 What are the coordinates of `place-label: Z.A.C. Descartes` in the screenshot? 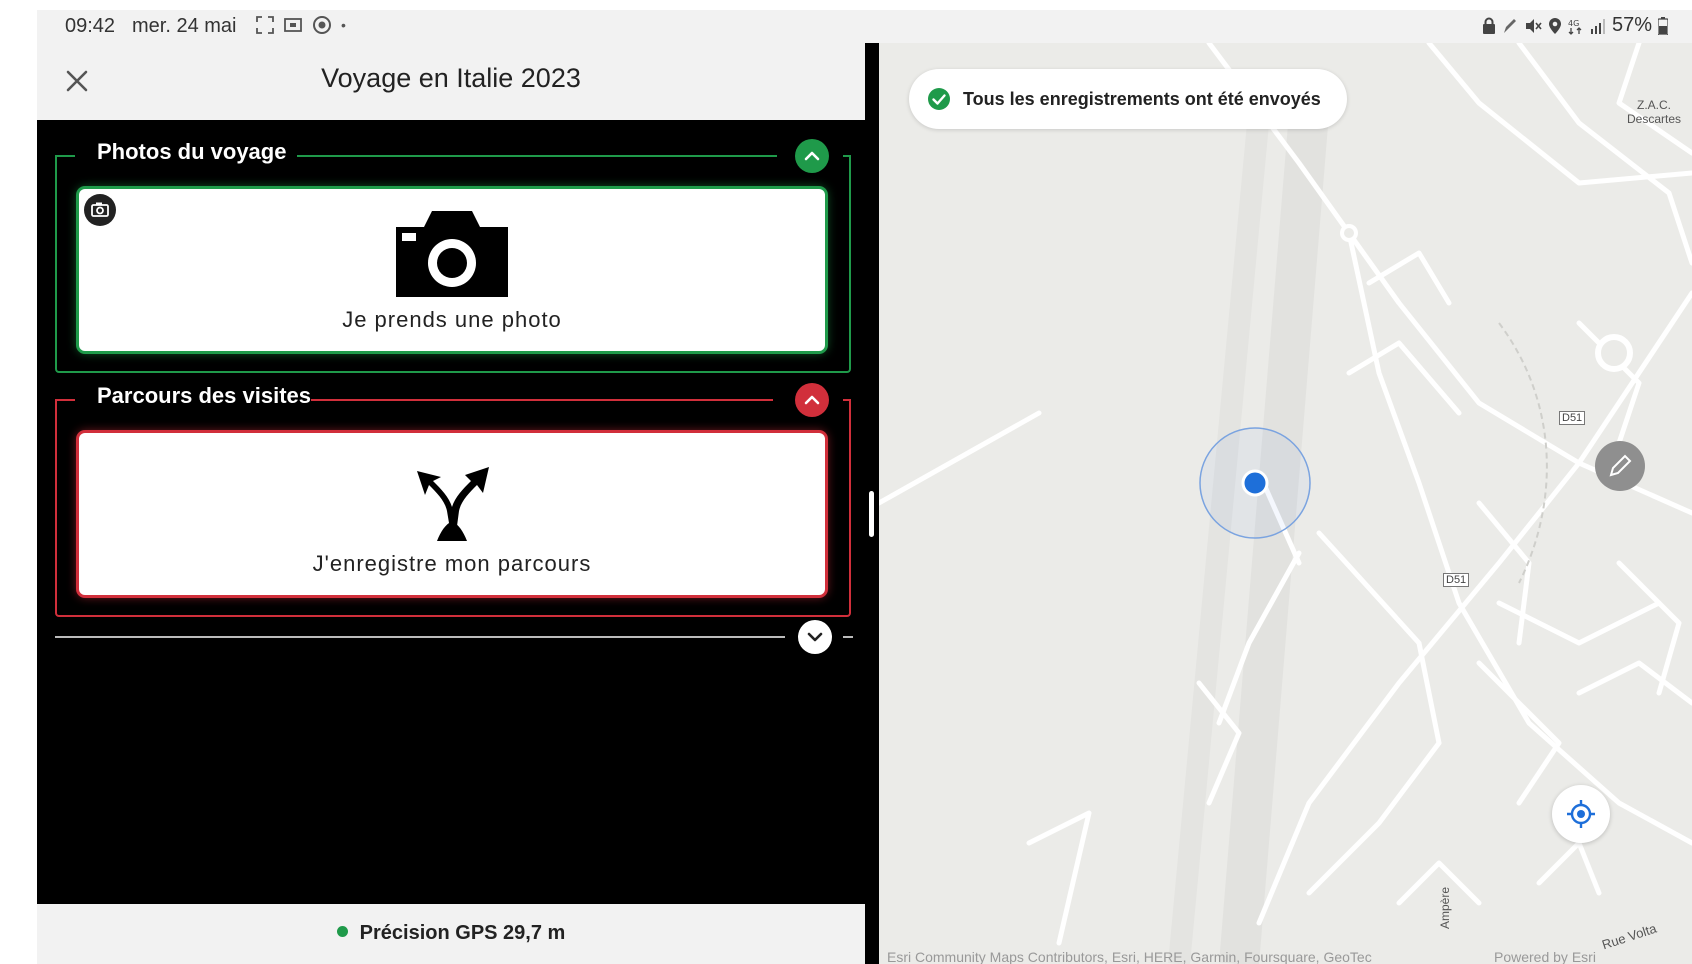 It's located at (1654, 112).